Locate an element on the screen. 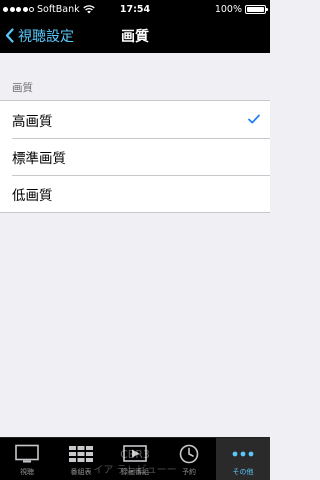 The width and height of the screenshot is (320, 480). tab-more: その他 is located at coordinates (243, 459).